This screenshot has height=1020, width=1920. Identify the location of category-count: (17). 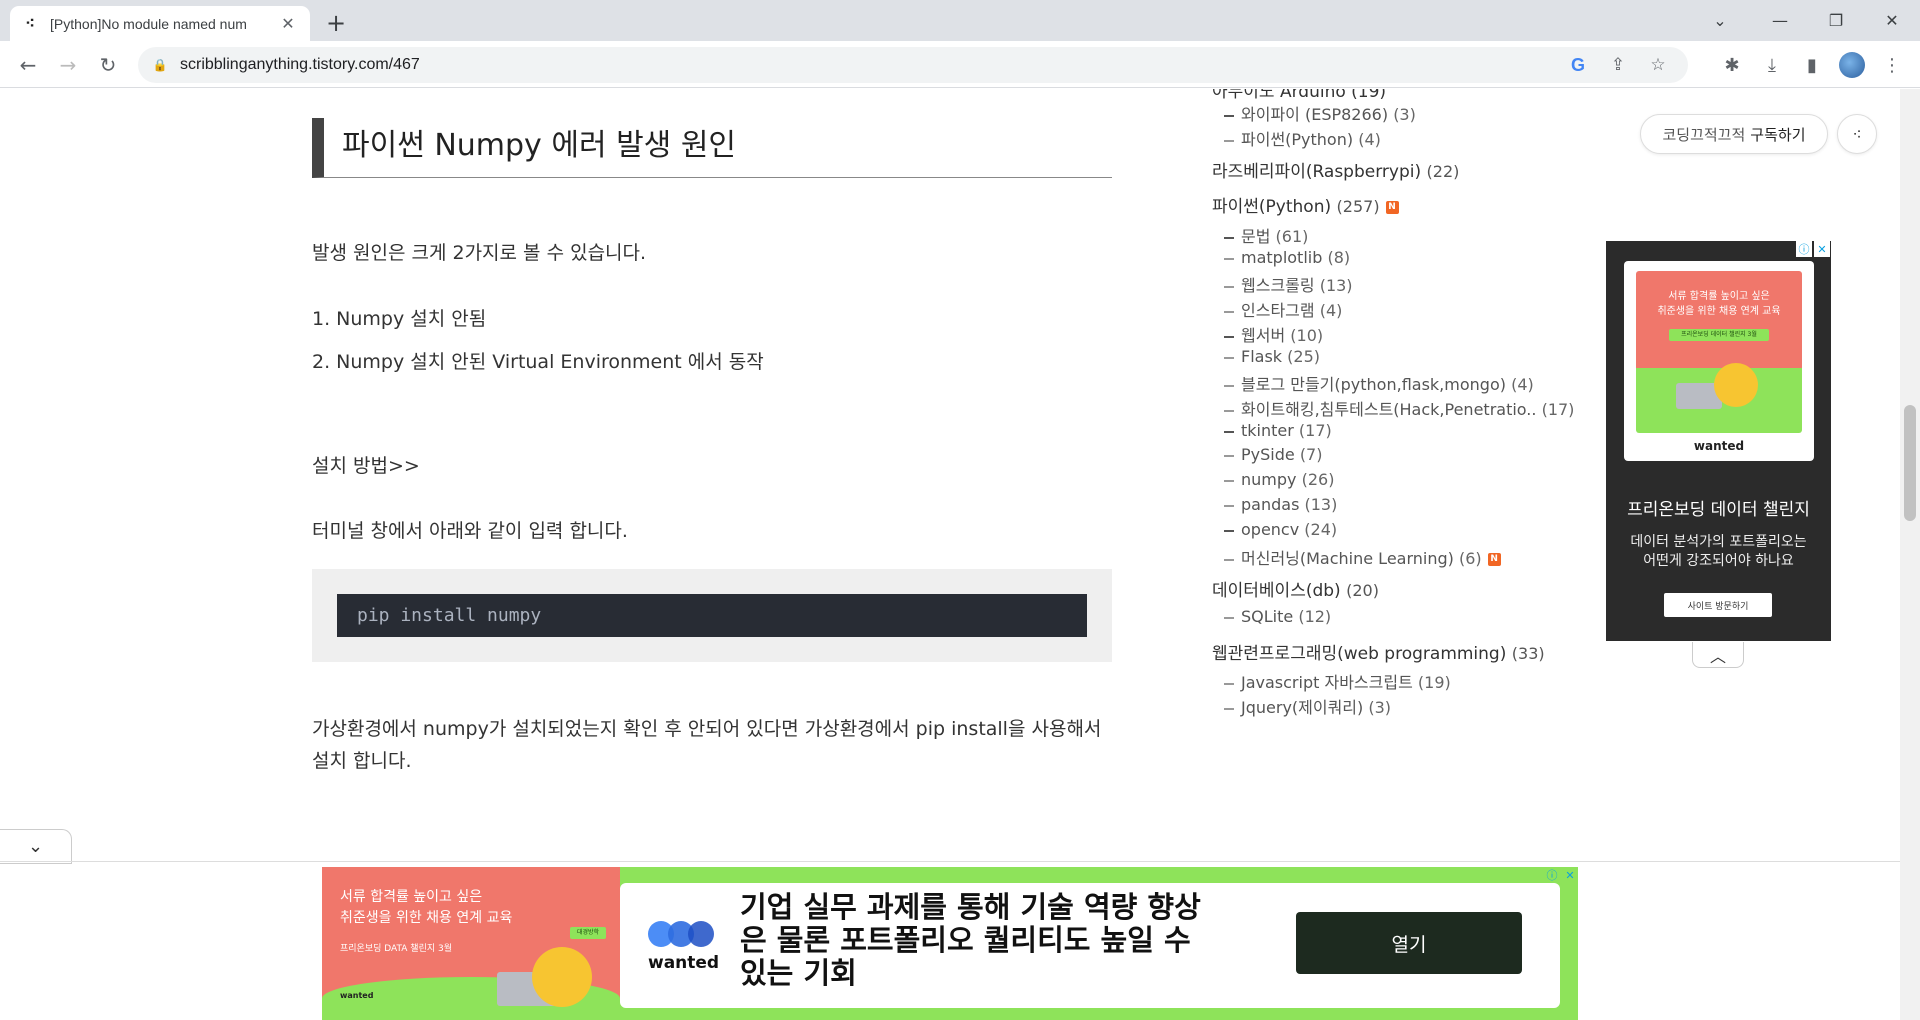
(1558, 409).